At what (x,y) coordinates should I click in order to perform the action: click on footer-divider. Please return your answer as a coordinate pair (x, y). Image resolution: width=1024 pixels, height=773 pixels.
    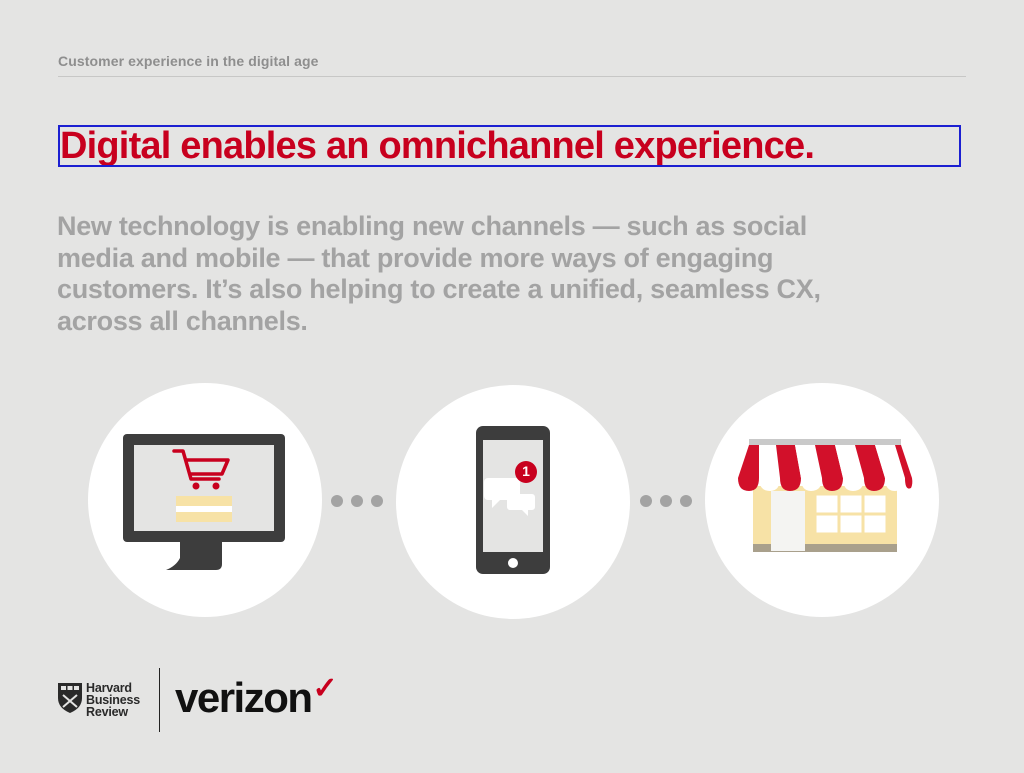
    Looking at the image, I should click on (159, 700).